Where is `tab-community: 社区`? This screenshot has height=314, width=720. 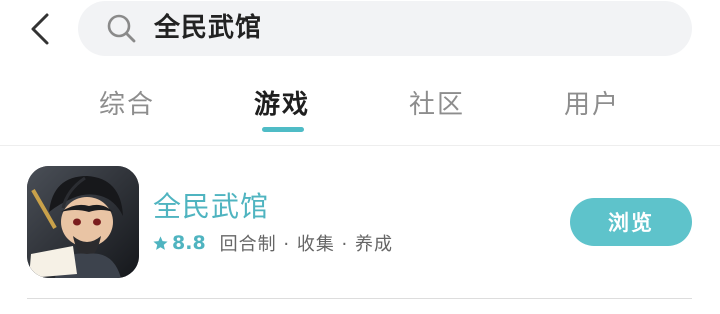
tab-community: 社区 is located at coordinates (437, 102).